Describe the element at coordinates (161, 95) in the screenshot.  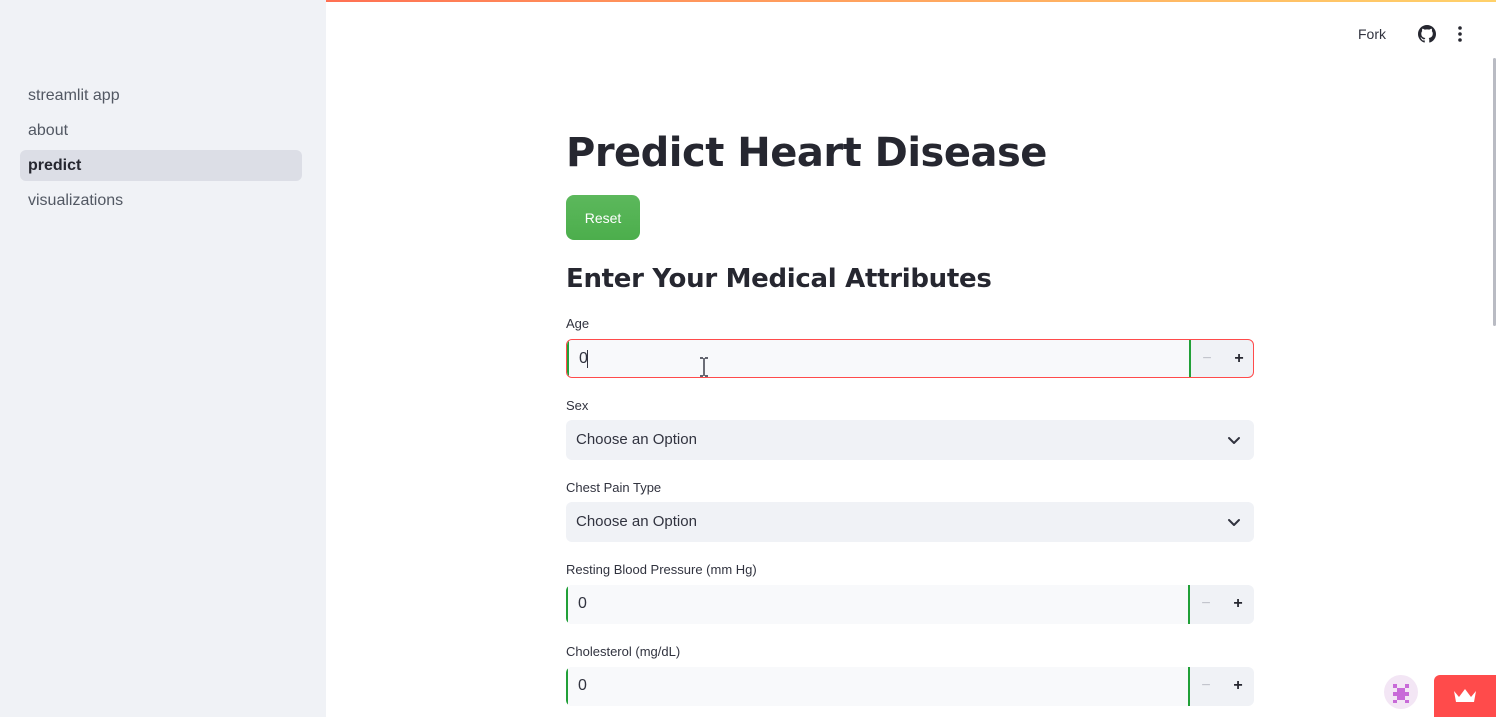
I see `sidebar-item-streamlit-app: streamlit app` at that location.